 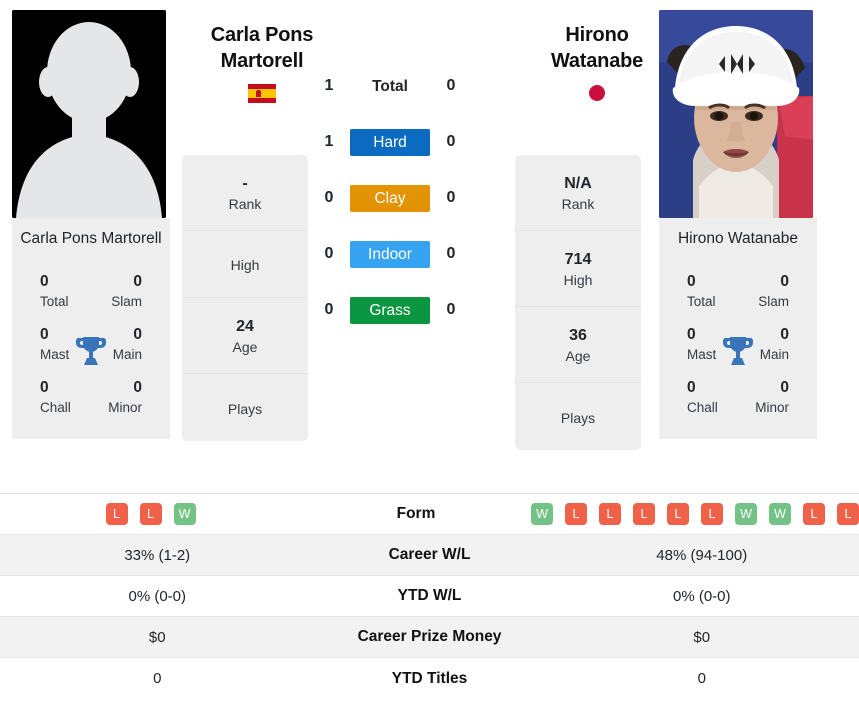 What do you see at coordinates (738, 240) in the screenshot?
I see `right-player-photo-caption: Hirono Watanabe` at bounding box center [738, 240].